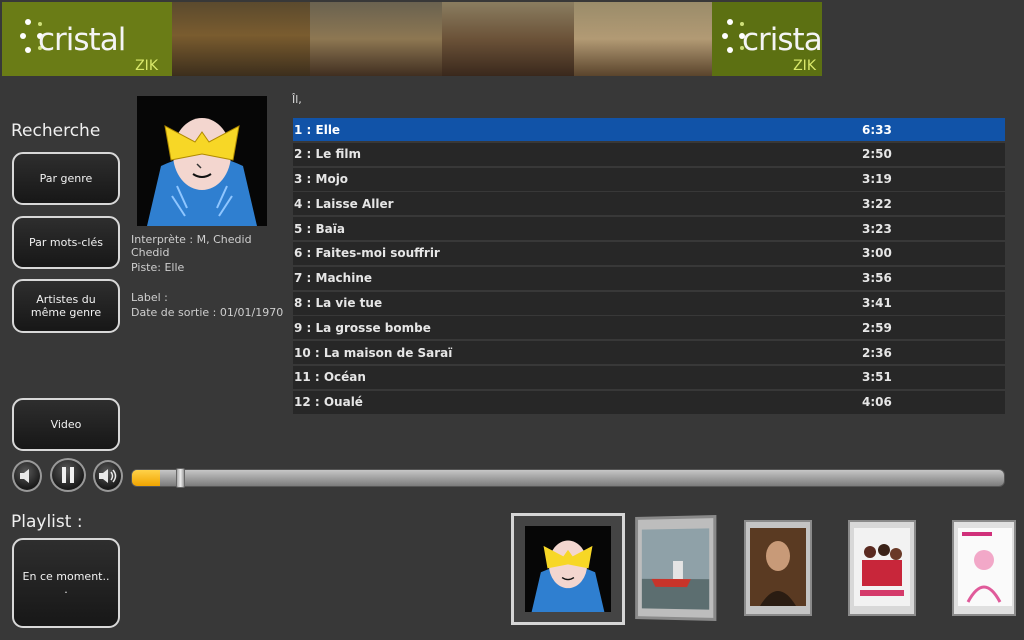 This screenshot has width=1024, height=640. I want to click on album-art, so click(202, 161).